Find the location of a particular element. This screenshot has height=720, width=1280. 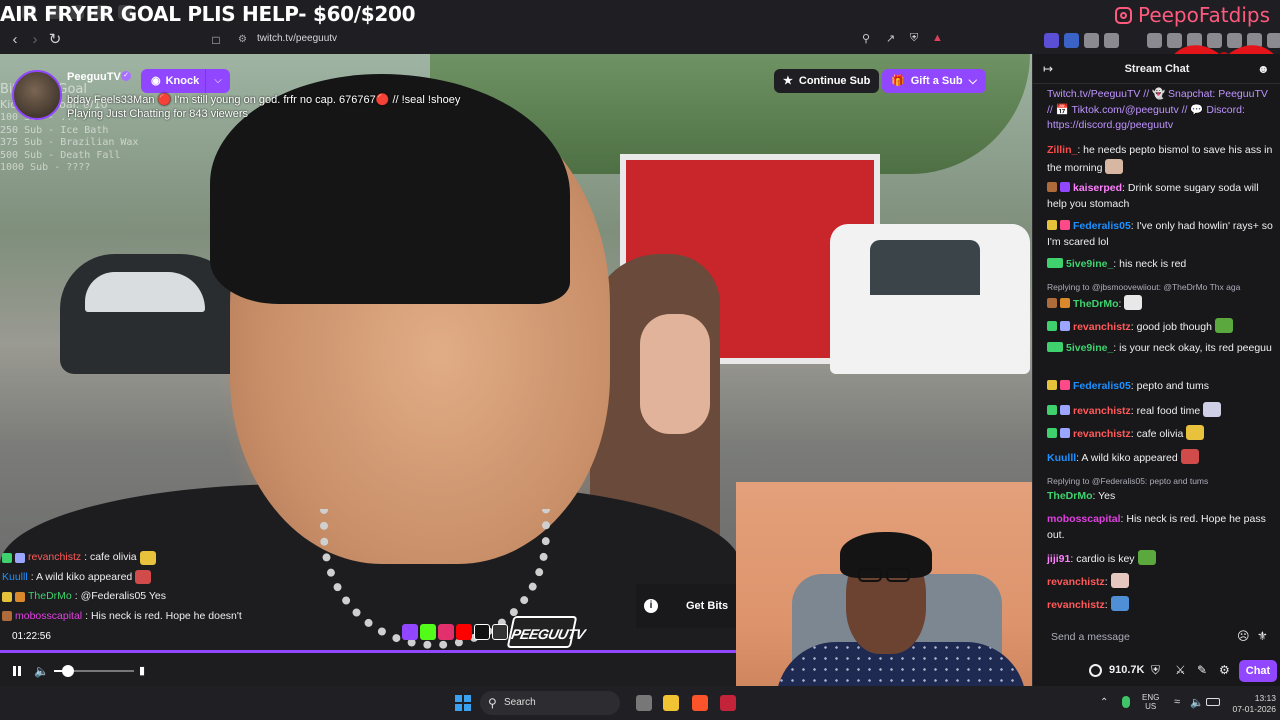

gear-icon: ⚙ is located at coordinates (1224, 670).